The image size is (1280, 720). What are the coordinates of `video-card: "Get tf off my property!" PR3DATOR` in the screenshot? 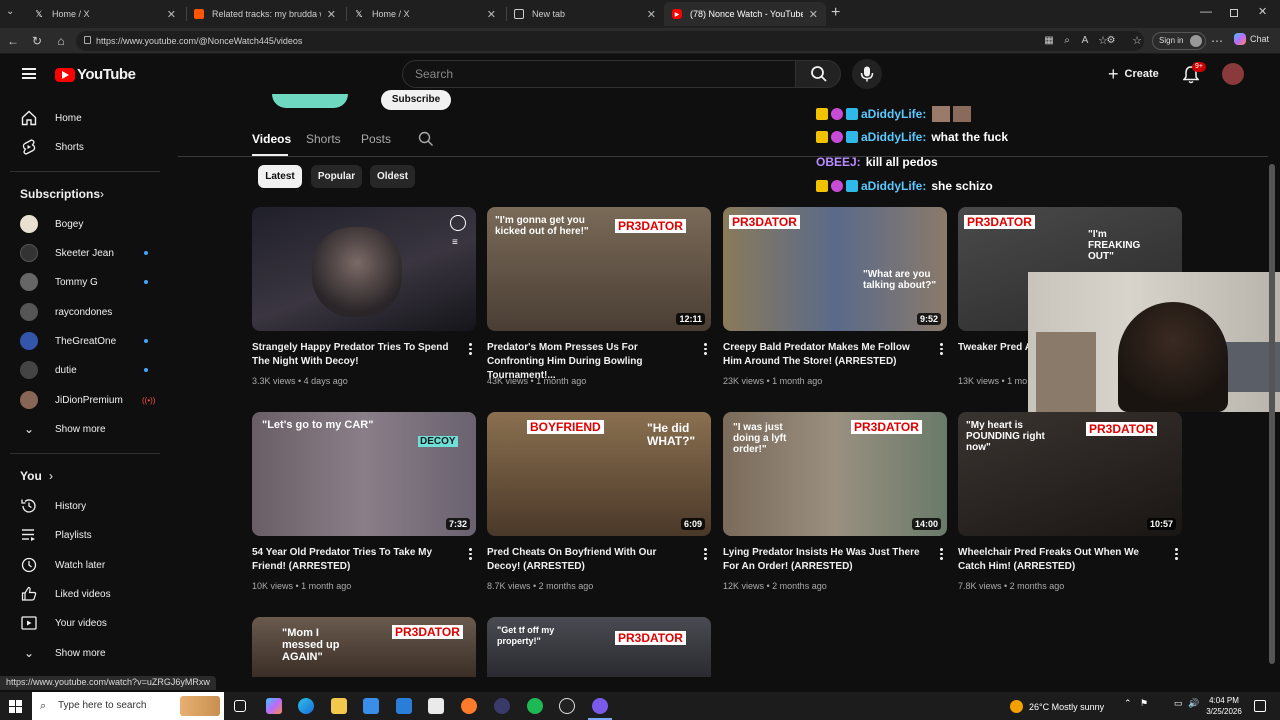 It's located at (599, 647).